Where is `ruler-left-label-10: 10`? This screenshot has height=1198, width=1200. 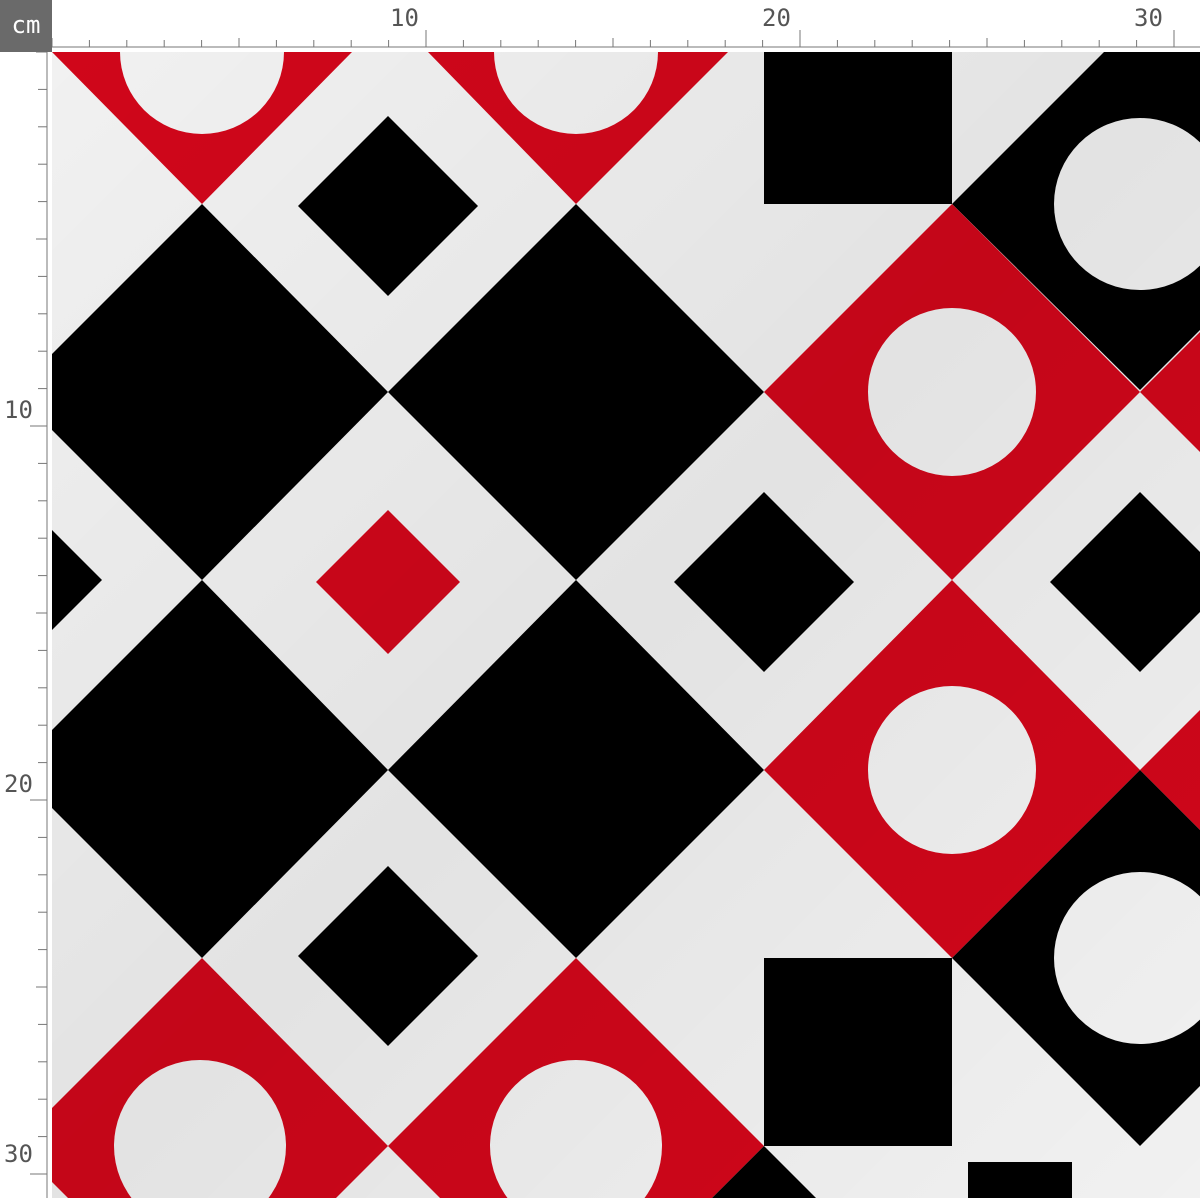 ruler-left-label-10: 10 is located at coordinates (18, 410).